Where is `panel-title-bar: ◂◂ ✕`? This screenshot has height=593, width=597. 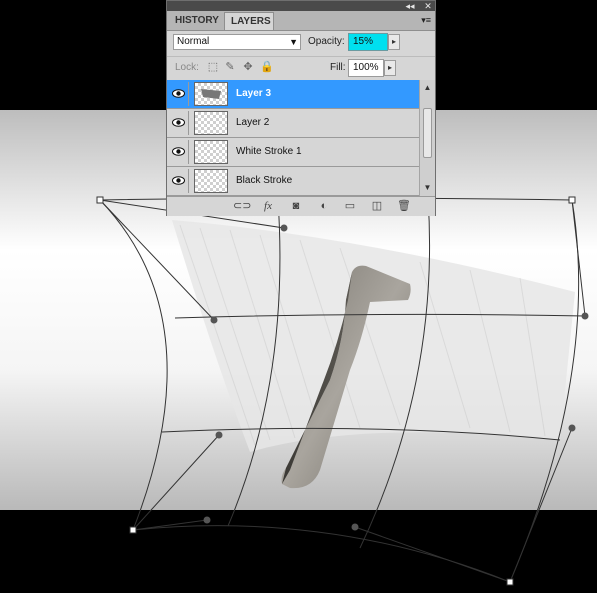 panel-title-bar: ◂◂ ✕ is located at coordinates (301, 6).